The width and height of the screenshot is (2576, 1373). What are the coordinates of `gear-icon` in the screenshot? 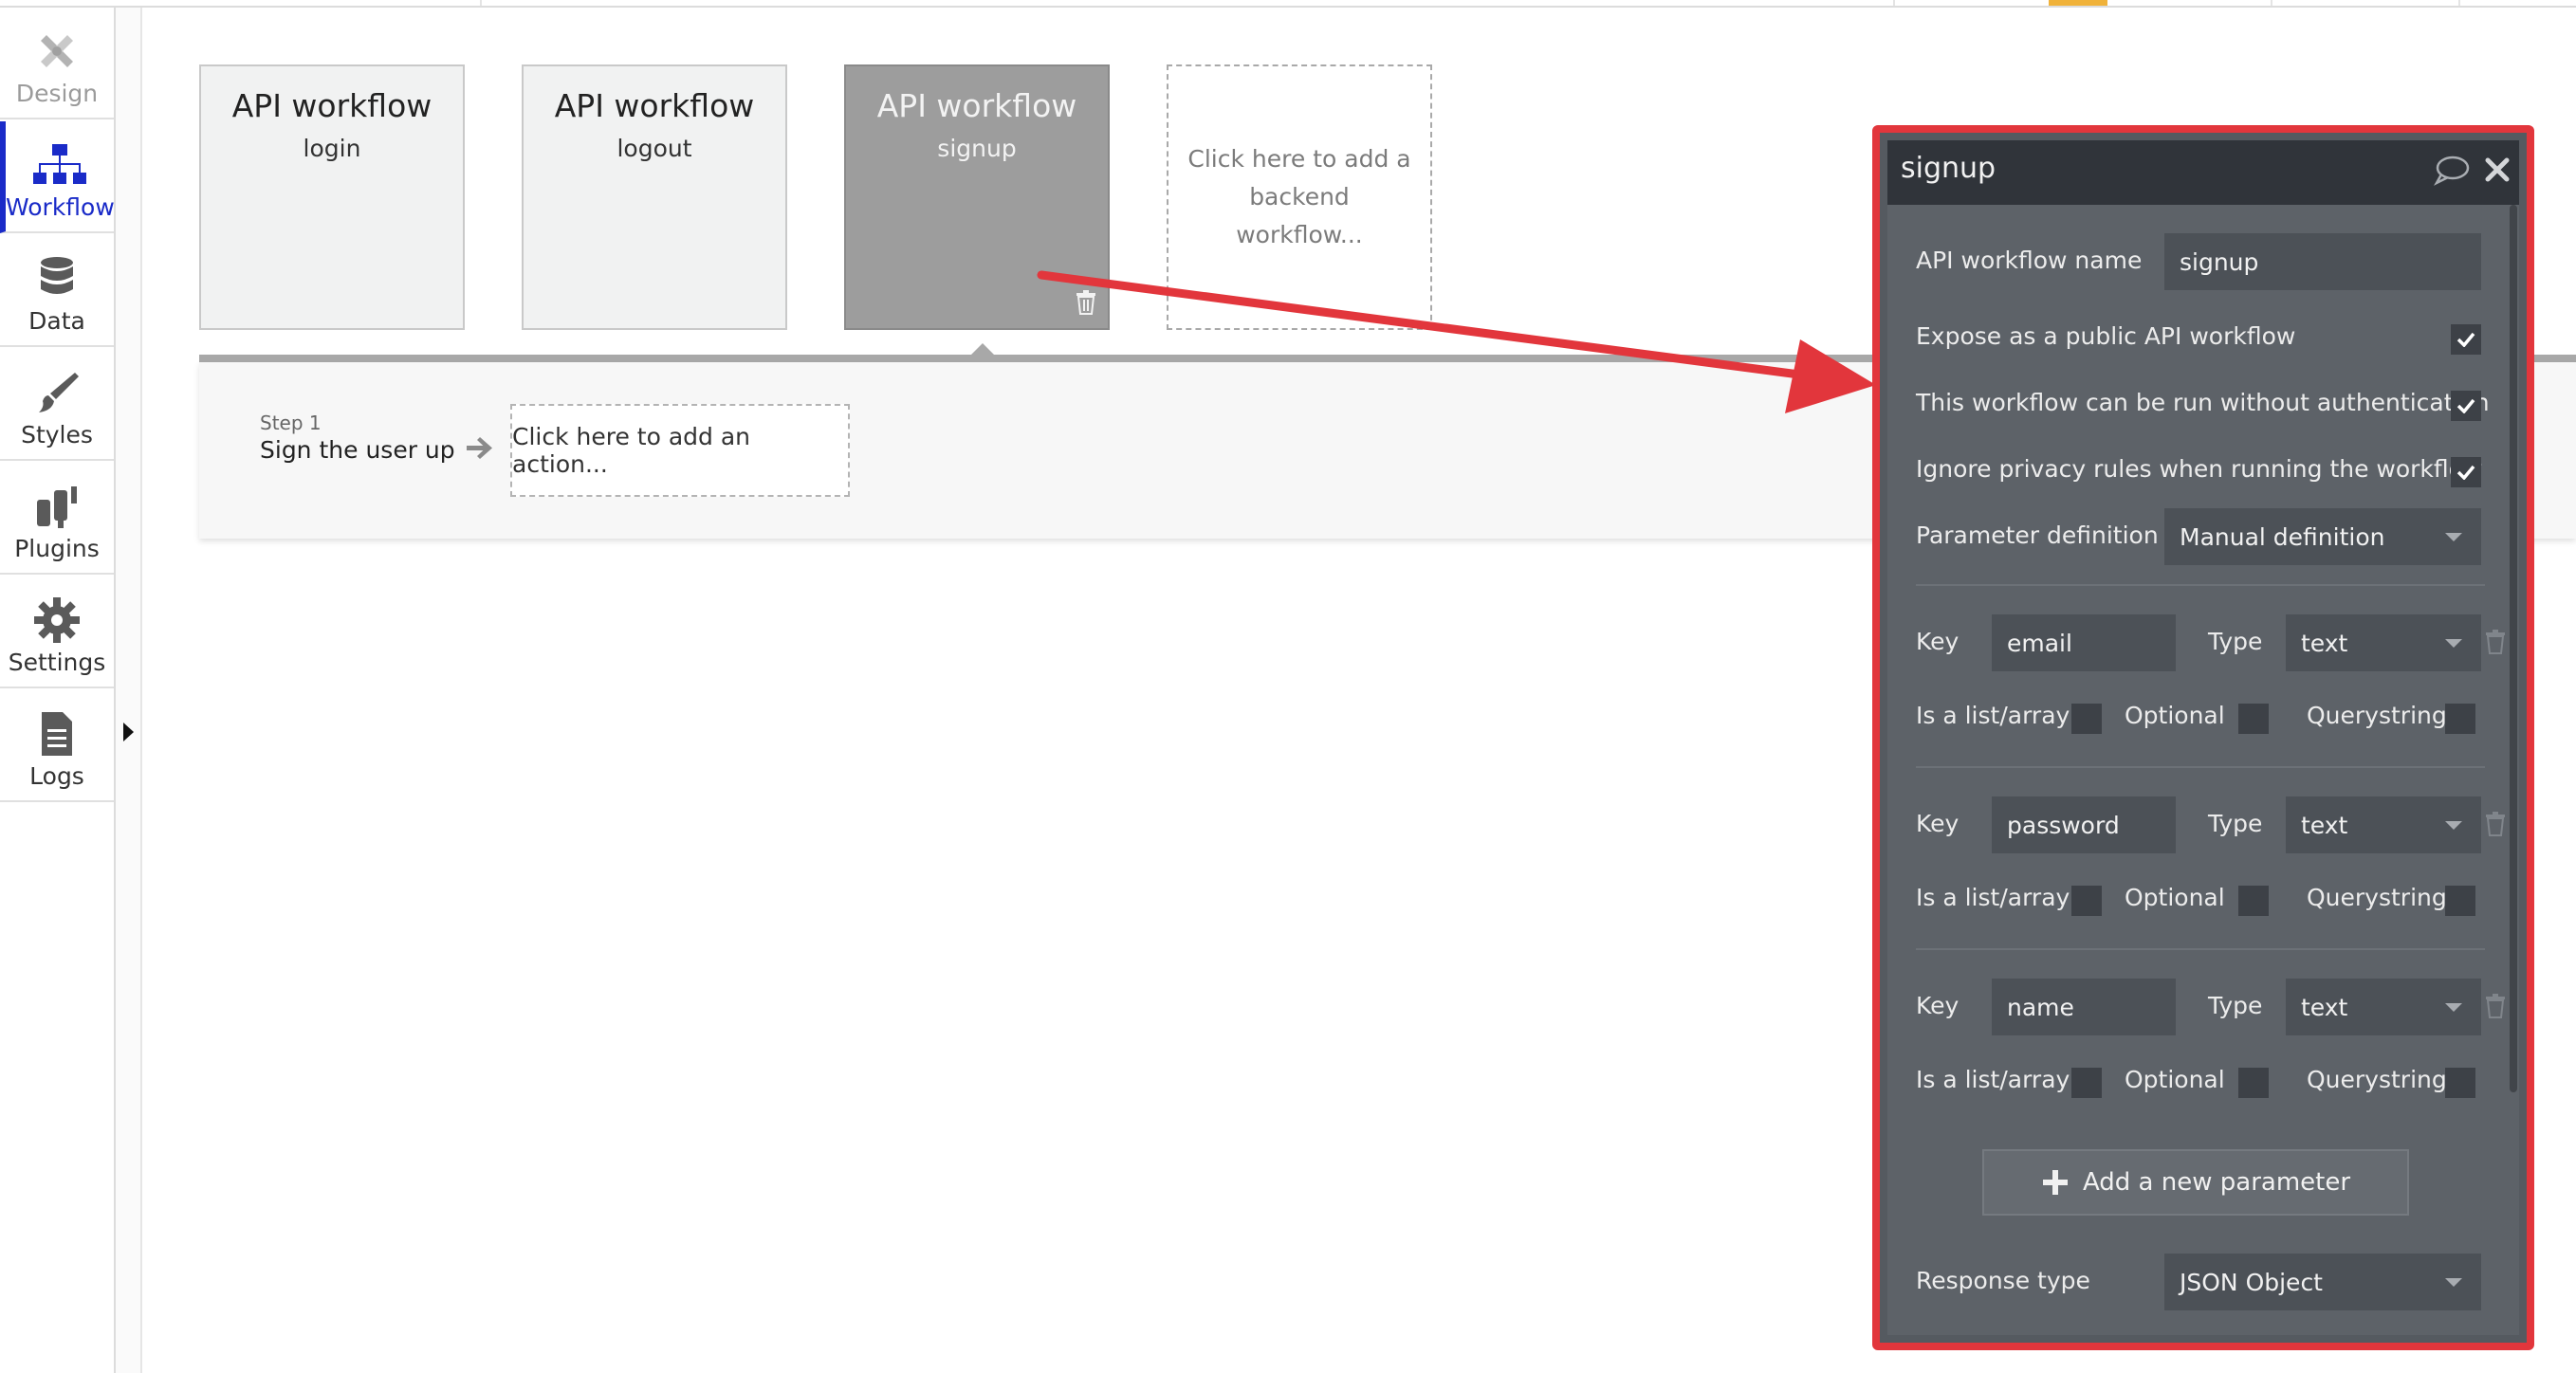 It's located at (57, 621).